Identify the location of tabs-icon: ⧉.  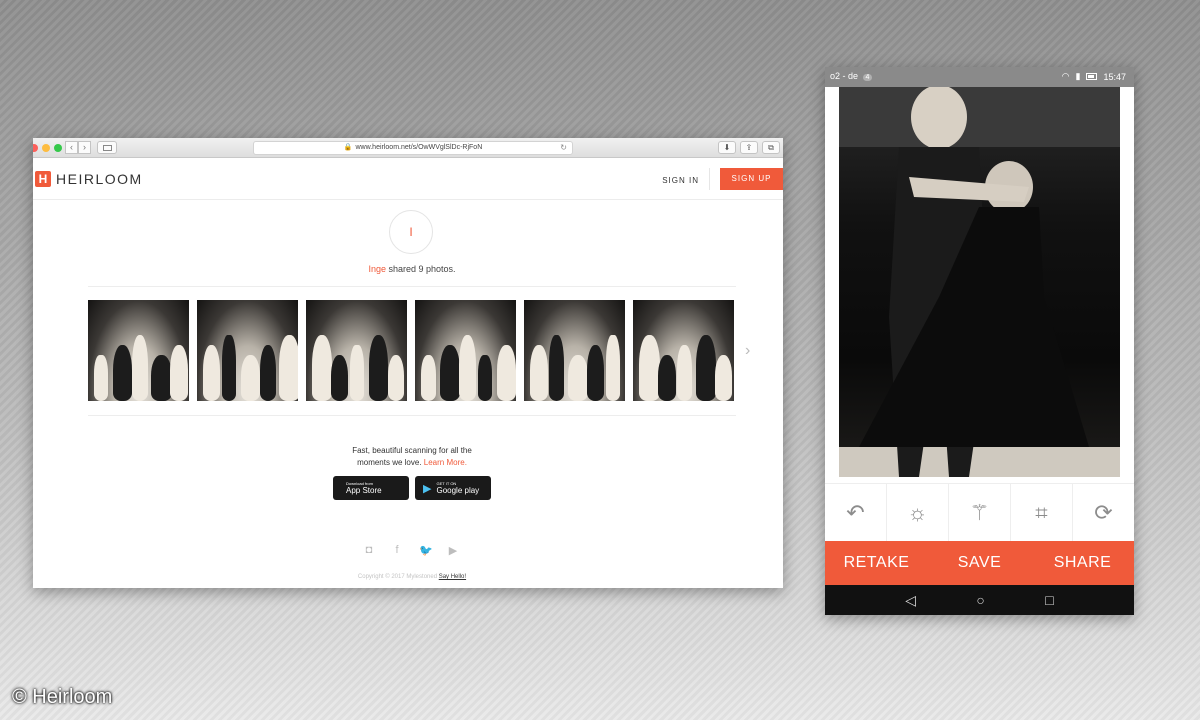
(771, 147).